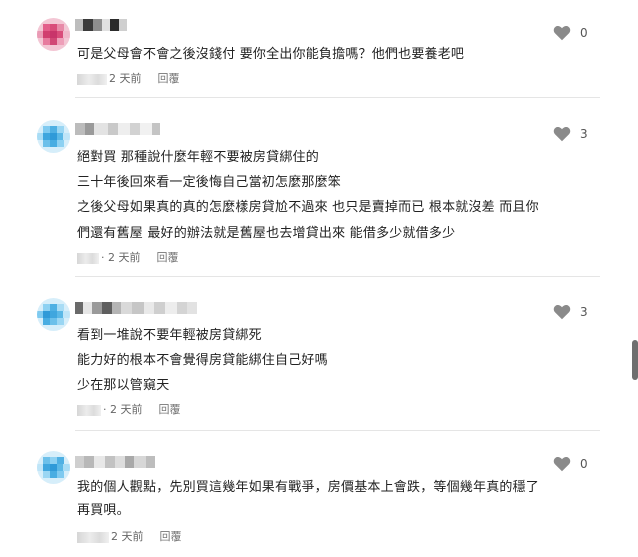  I want to click on comment-text: 看到一堆說不要年輕被房貸綁死, so click(169, 335).